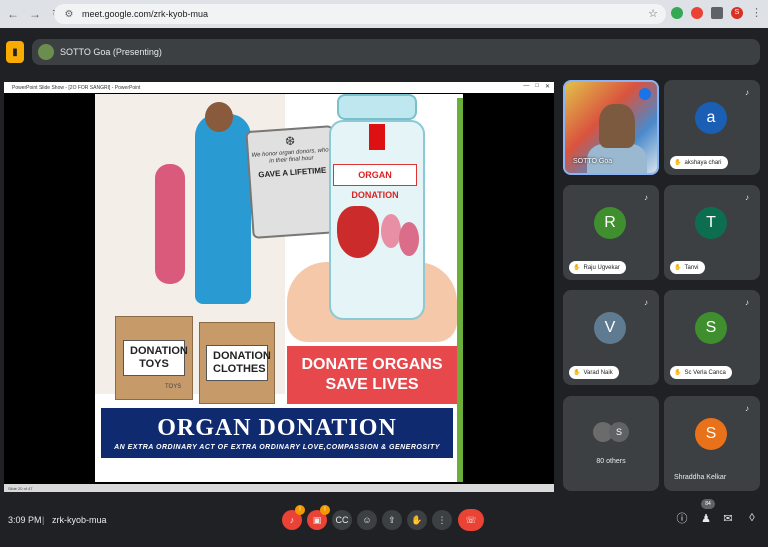 Image resolution: width=768 pixels, height=547 pixels. I want to click on participant-label: ✋ Raju Ugvekar, so click(597, 267).